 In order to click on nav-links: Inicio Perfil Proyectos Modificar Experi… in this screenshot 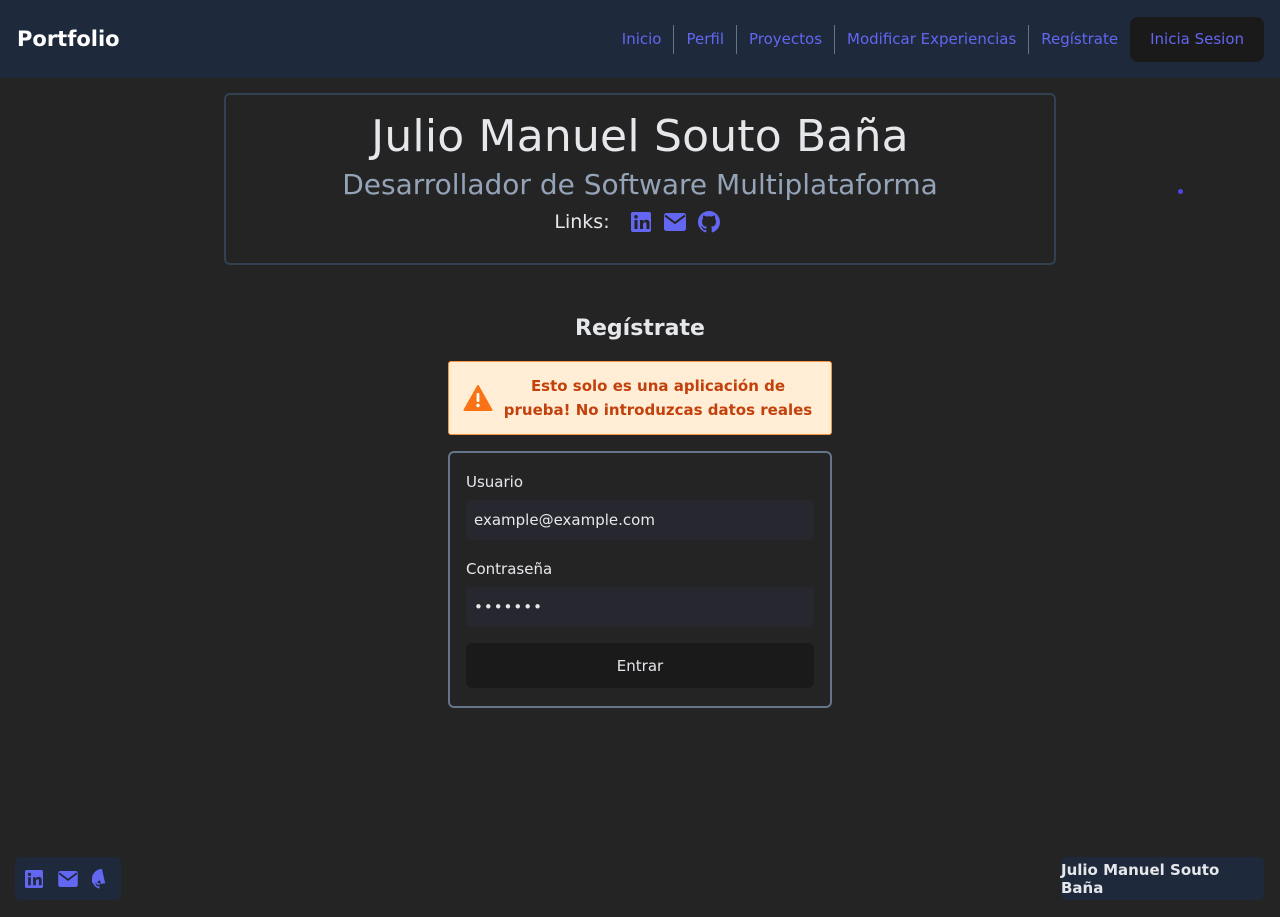, I will do `click(937, 39)`.